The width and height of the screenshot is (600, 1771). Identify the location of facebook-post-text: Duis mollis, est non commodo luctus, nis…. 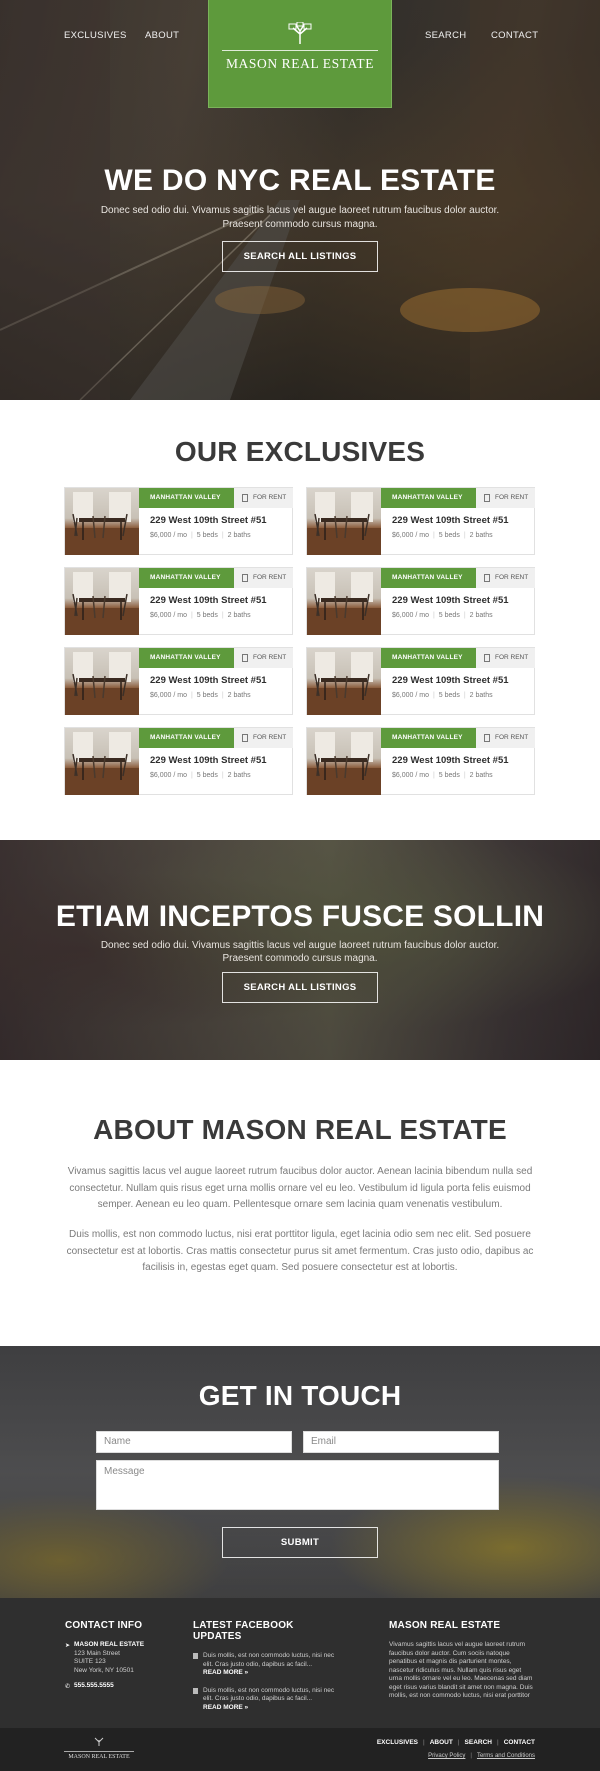
(269, 1660).